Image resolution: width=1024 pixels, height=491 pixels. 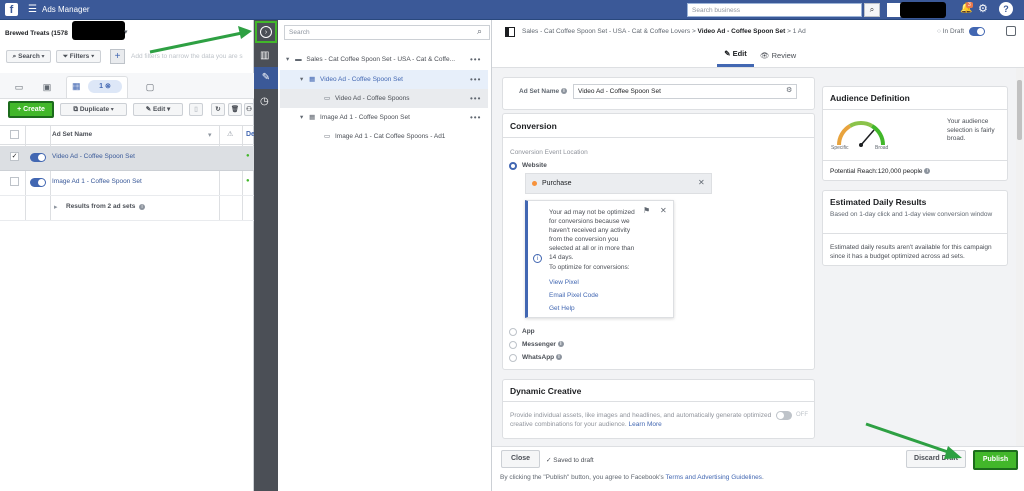 I want to click on tree-item-adset-selected: ▾ ▦ Video Ad - Coffee Spoon Set •••, so click(x=384, y=79).